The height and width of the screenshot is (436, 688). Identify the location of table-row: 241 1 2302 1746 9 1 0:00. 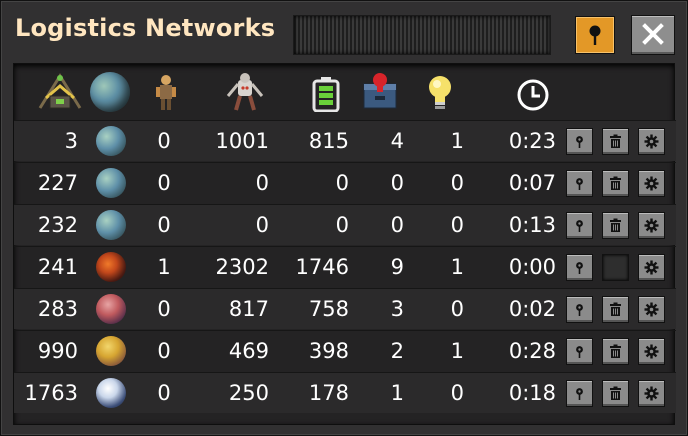
(345, 266).